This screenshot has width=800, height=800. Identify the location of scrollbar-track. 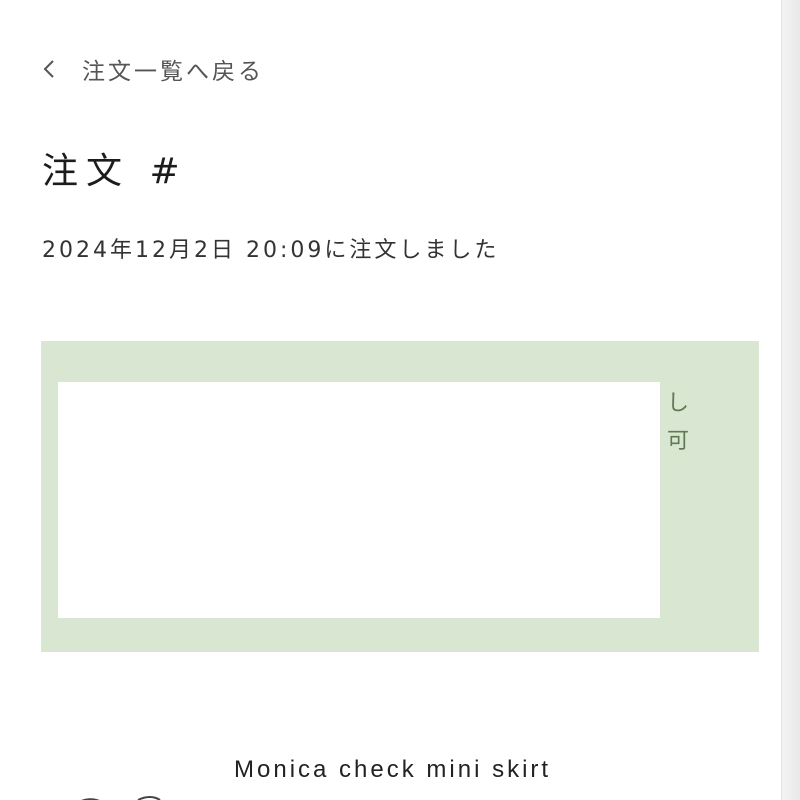
(790, 400).